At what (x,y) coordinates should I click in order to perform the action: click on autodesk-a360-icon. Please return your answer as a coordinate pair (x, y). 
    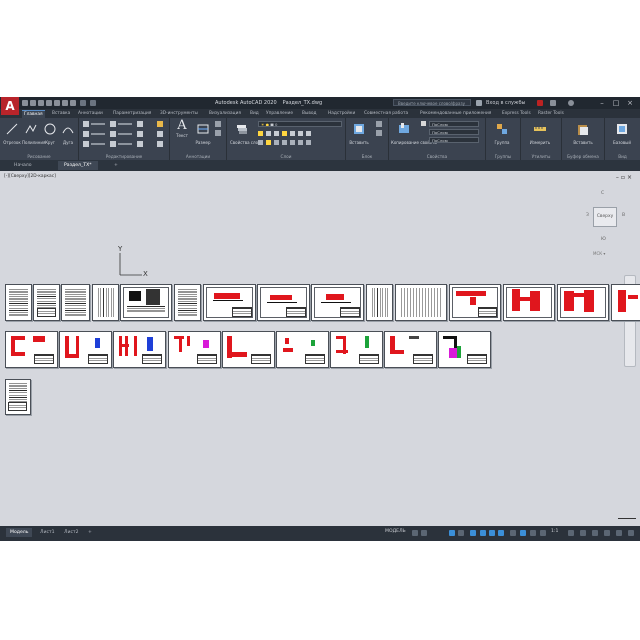
    Looking at the image, I should click on (553, 103).